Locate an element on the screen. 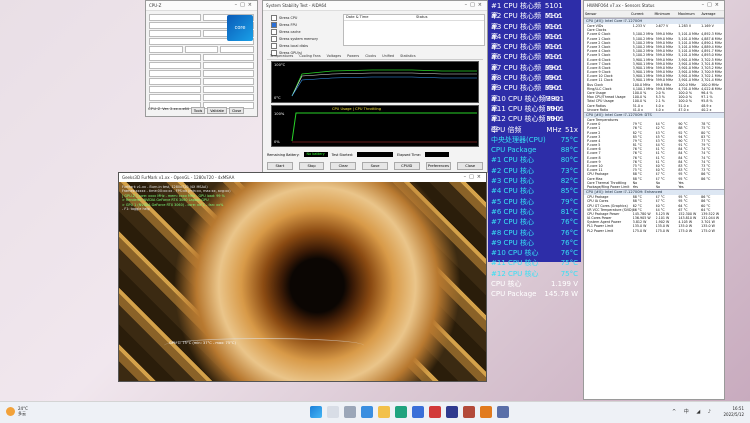  tab-powers: Powers is located at coordinates (353, 56).